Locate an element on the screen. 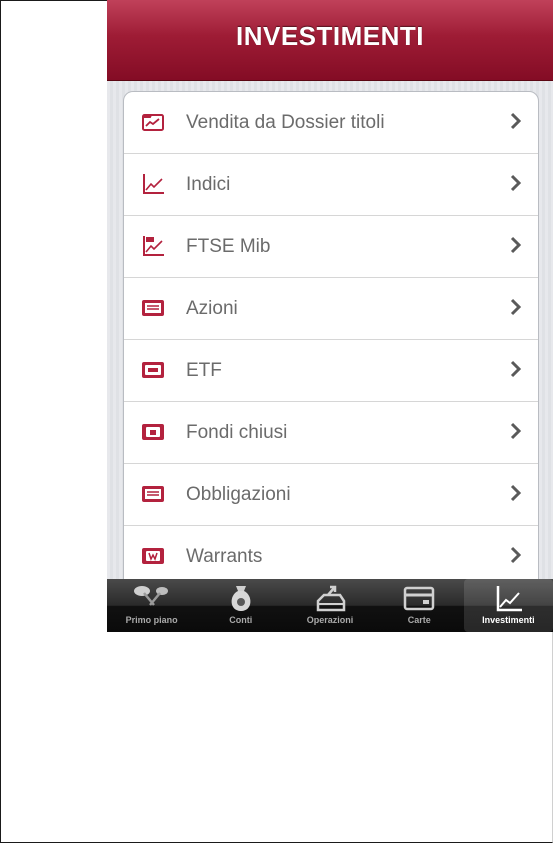 The image size is (553, 843). menu-item-label: Azioni is located at coordinates (212, 308).